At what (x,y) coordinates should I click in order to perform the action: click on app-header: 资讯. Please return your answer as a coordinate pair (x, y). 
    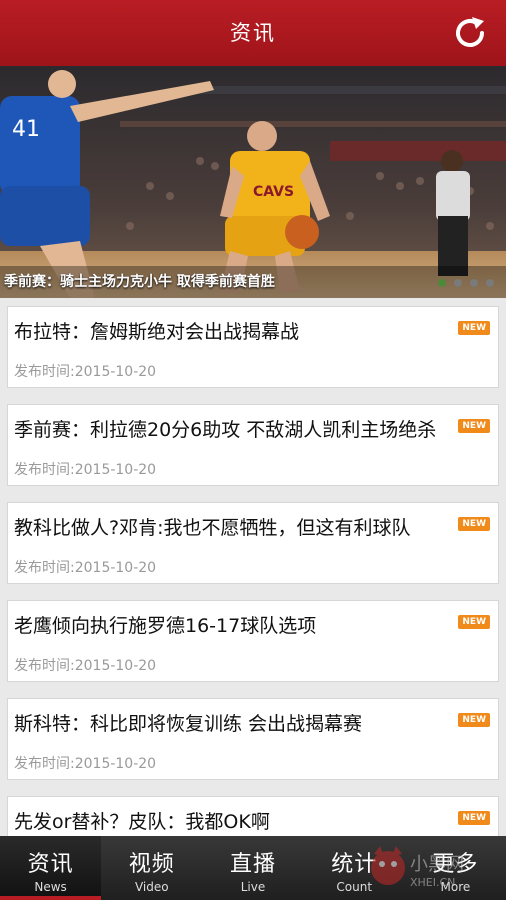
    Looking at the image, I should click on (253, 33).